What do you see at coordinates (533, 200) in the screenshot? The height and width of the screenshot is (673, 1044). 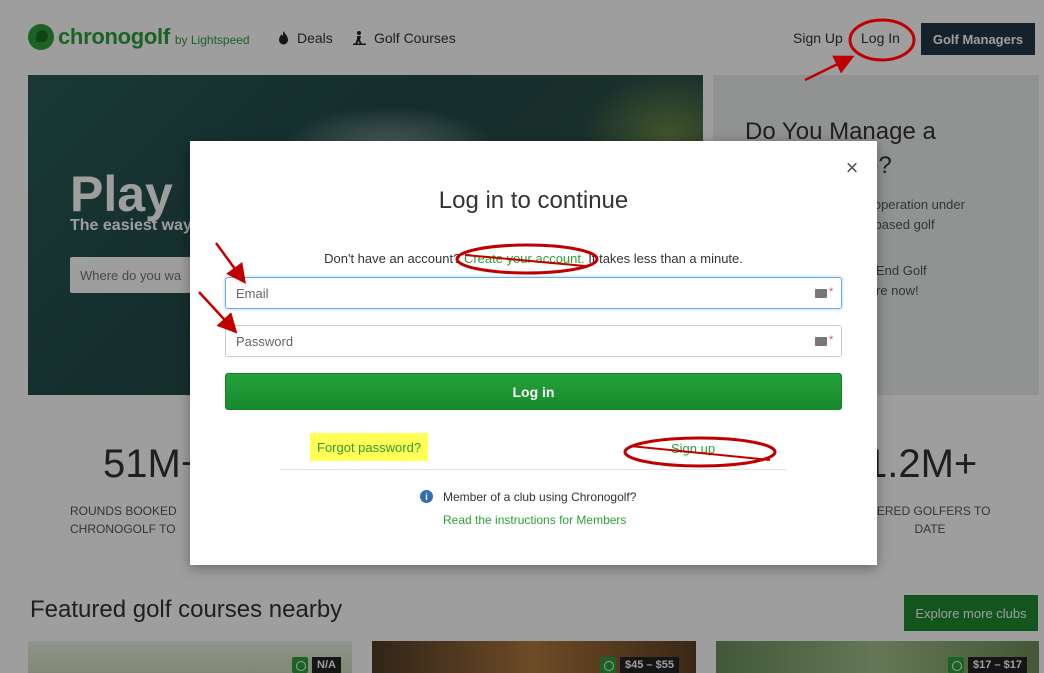 I see `modal-title: Log in to continue` at bounding box center [533, 200].